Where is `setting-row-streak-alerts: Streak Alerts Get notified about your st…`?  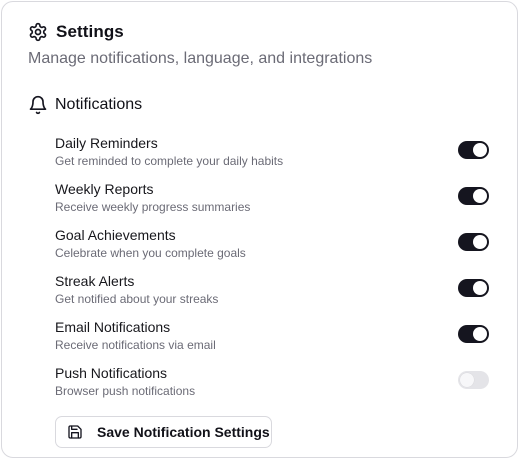
setting-row-streak-alerts: Streak Alerts Get notified about your st… is located at coordinates (273, 293).